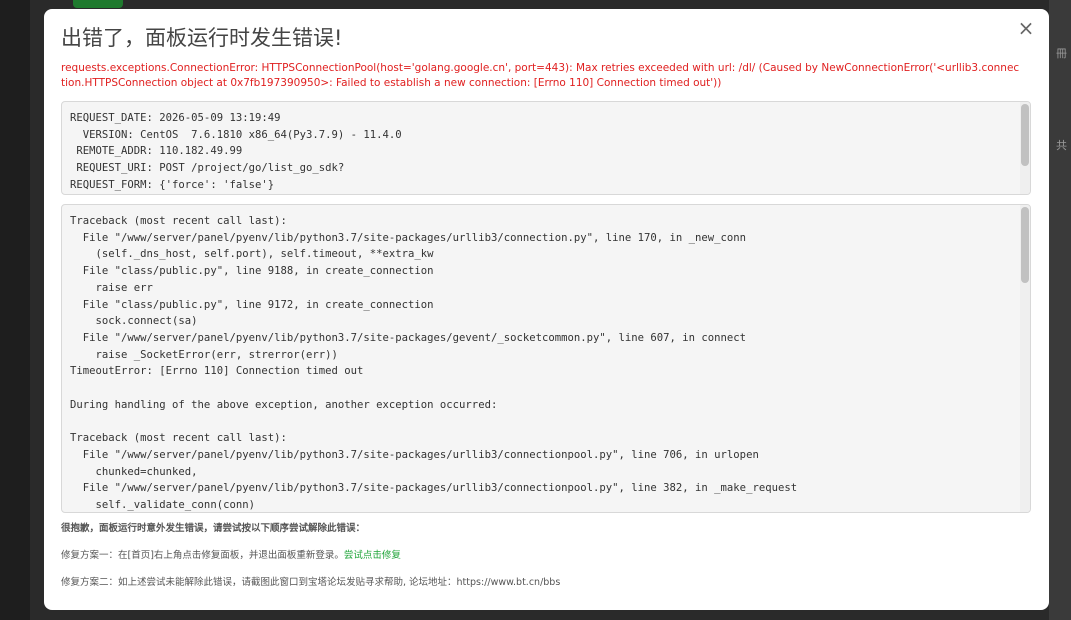  I want to click on background-left-strip, so click(15, 310).